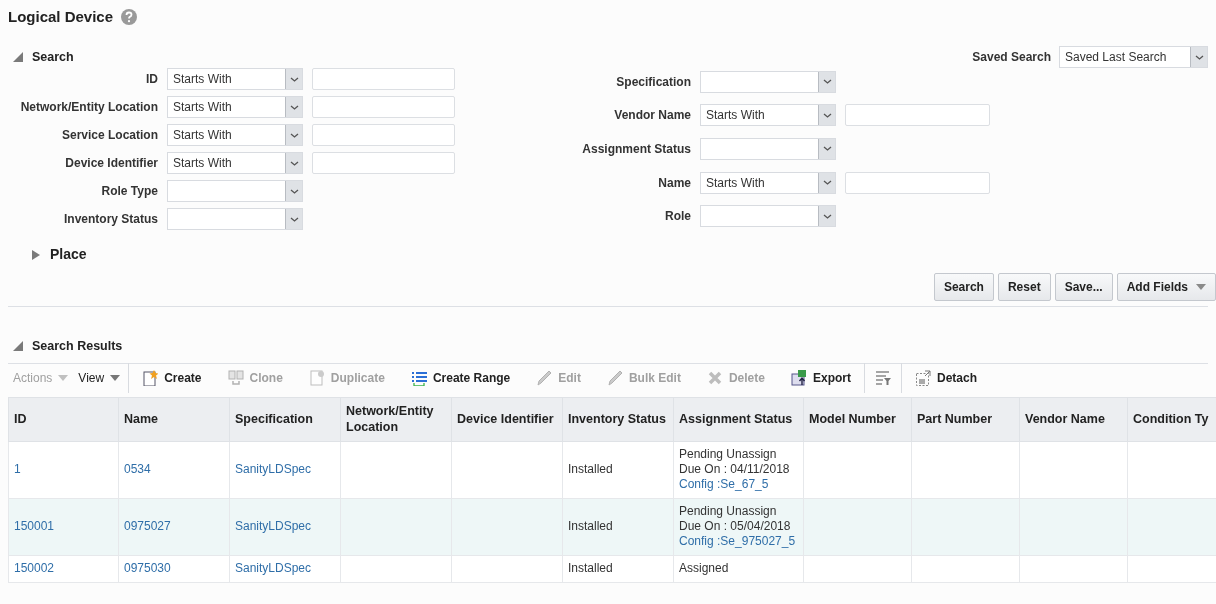 The height and width of the screenshot is (604, 1216). Describe the element at coordinates (735, 526) in the screenshot. I see `status-text: Due On : 05/04/2018` at that location.